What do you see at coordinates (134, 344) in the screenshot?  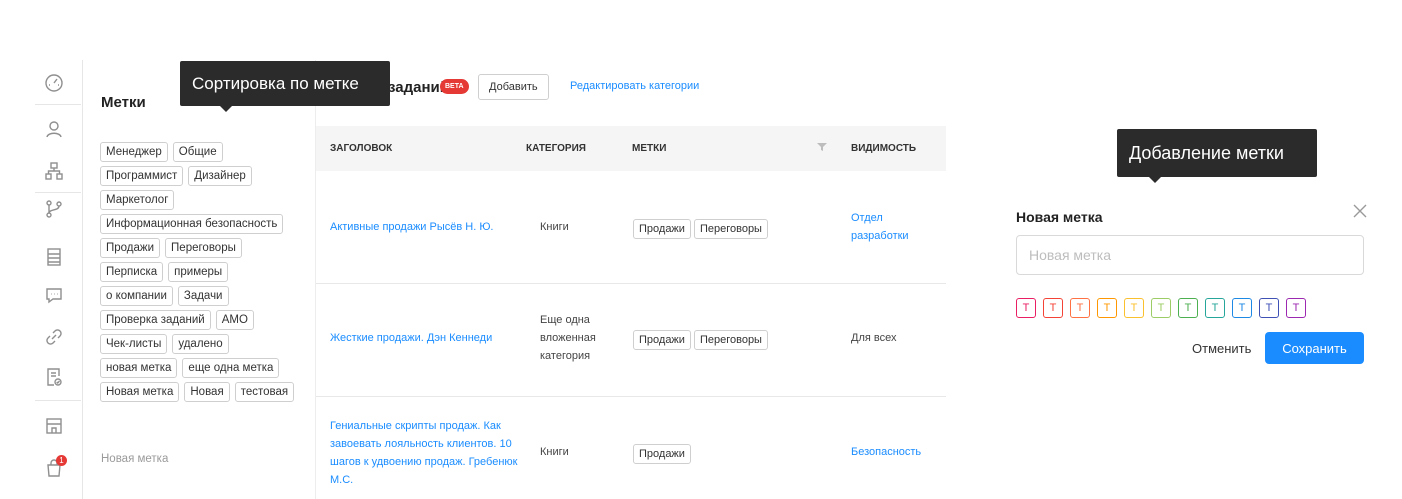 I see `tag-chip: Чек-листы` at bounding box center [134, 344].